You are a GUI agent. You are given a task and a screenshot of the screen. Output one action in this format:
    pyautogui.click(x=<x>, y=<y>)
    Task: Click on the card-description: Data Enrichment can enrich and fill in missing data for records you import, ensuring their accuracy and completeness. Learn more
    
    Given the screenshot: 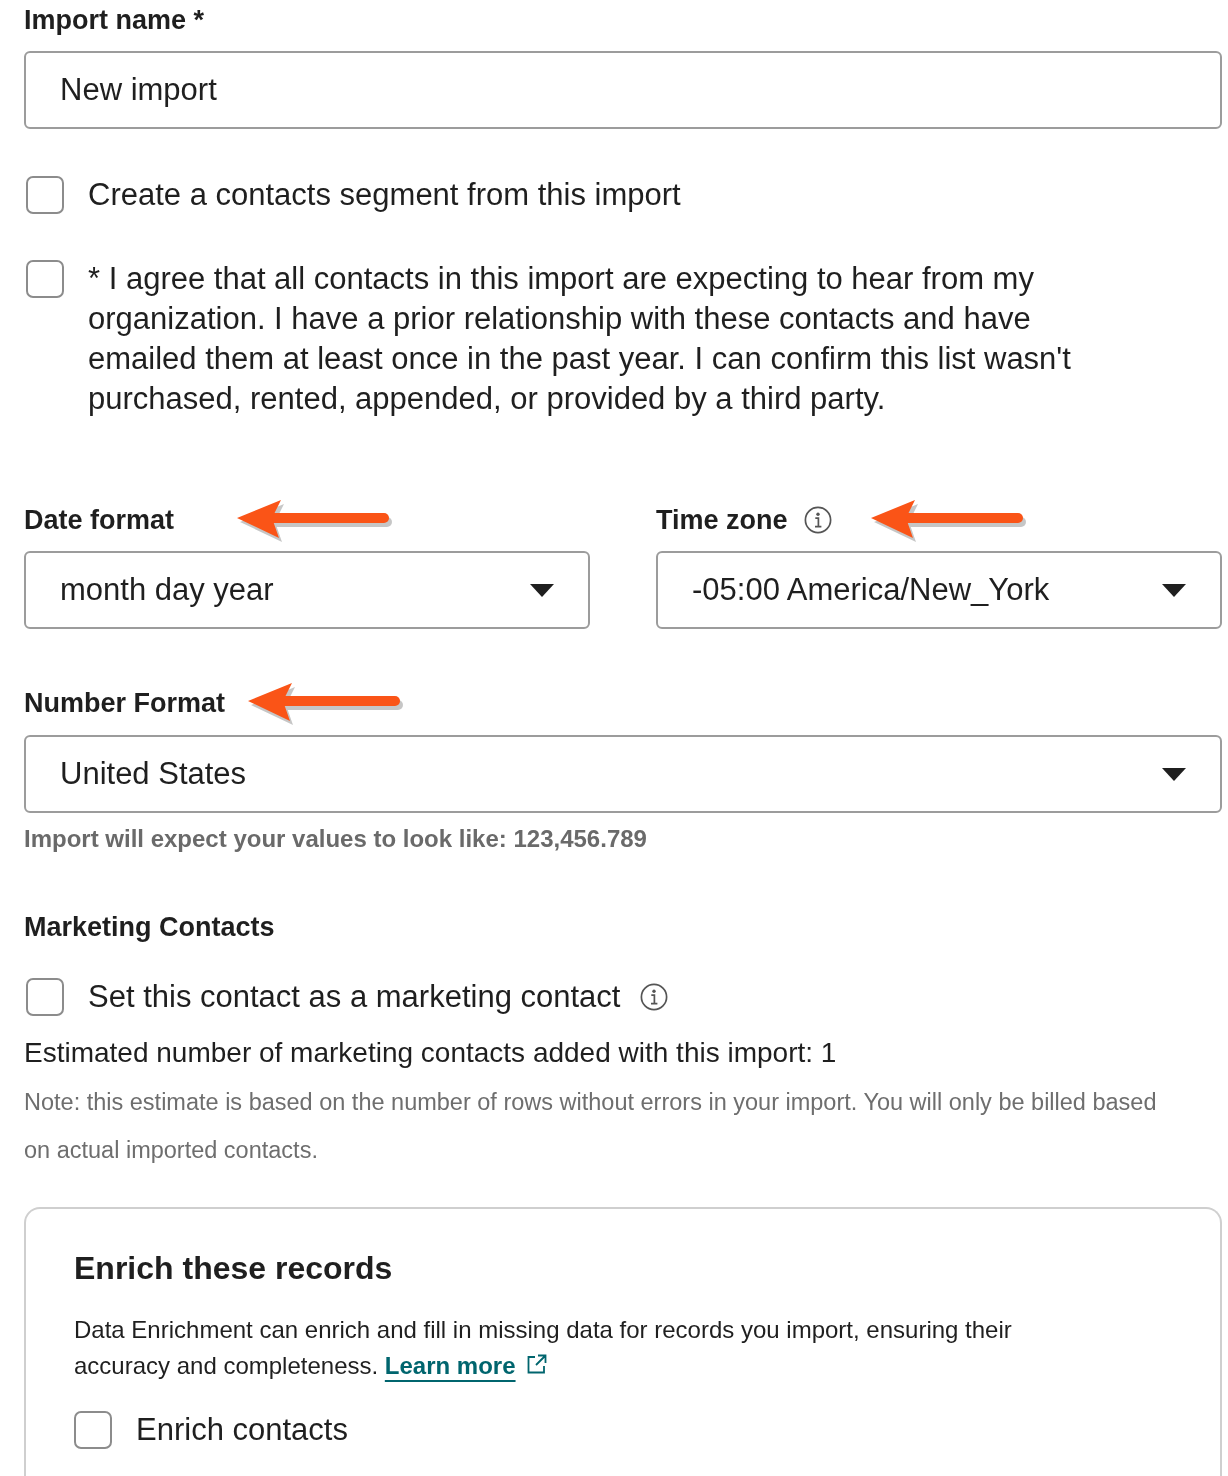 What is the action you would take?
    pyautogui.click(x=543, y=1348)
    